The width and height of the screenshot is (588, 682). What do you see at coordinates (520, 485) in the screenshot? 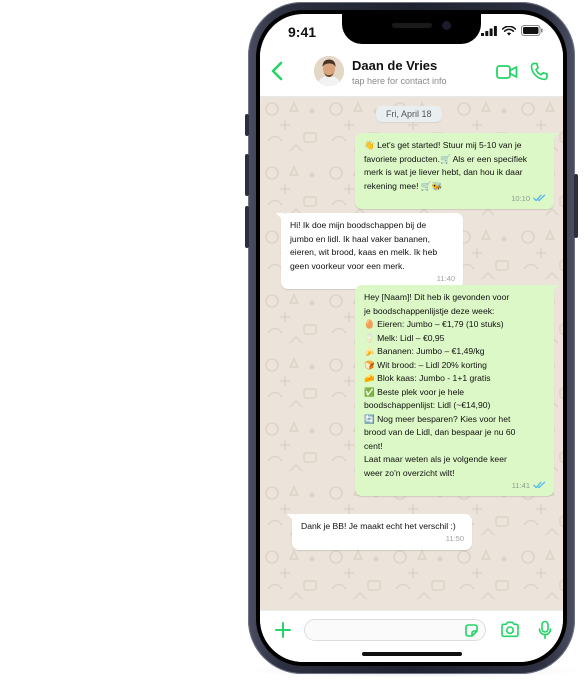
I see `message-time: 11:41` at bounding box center [520, 485].